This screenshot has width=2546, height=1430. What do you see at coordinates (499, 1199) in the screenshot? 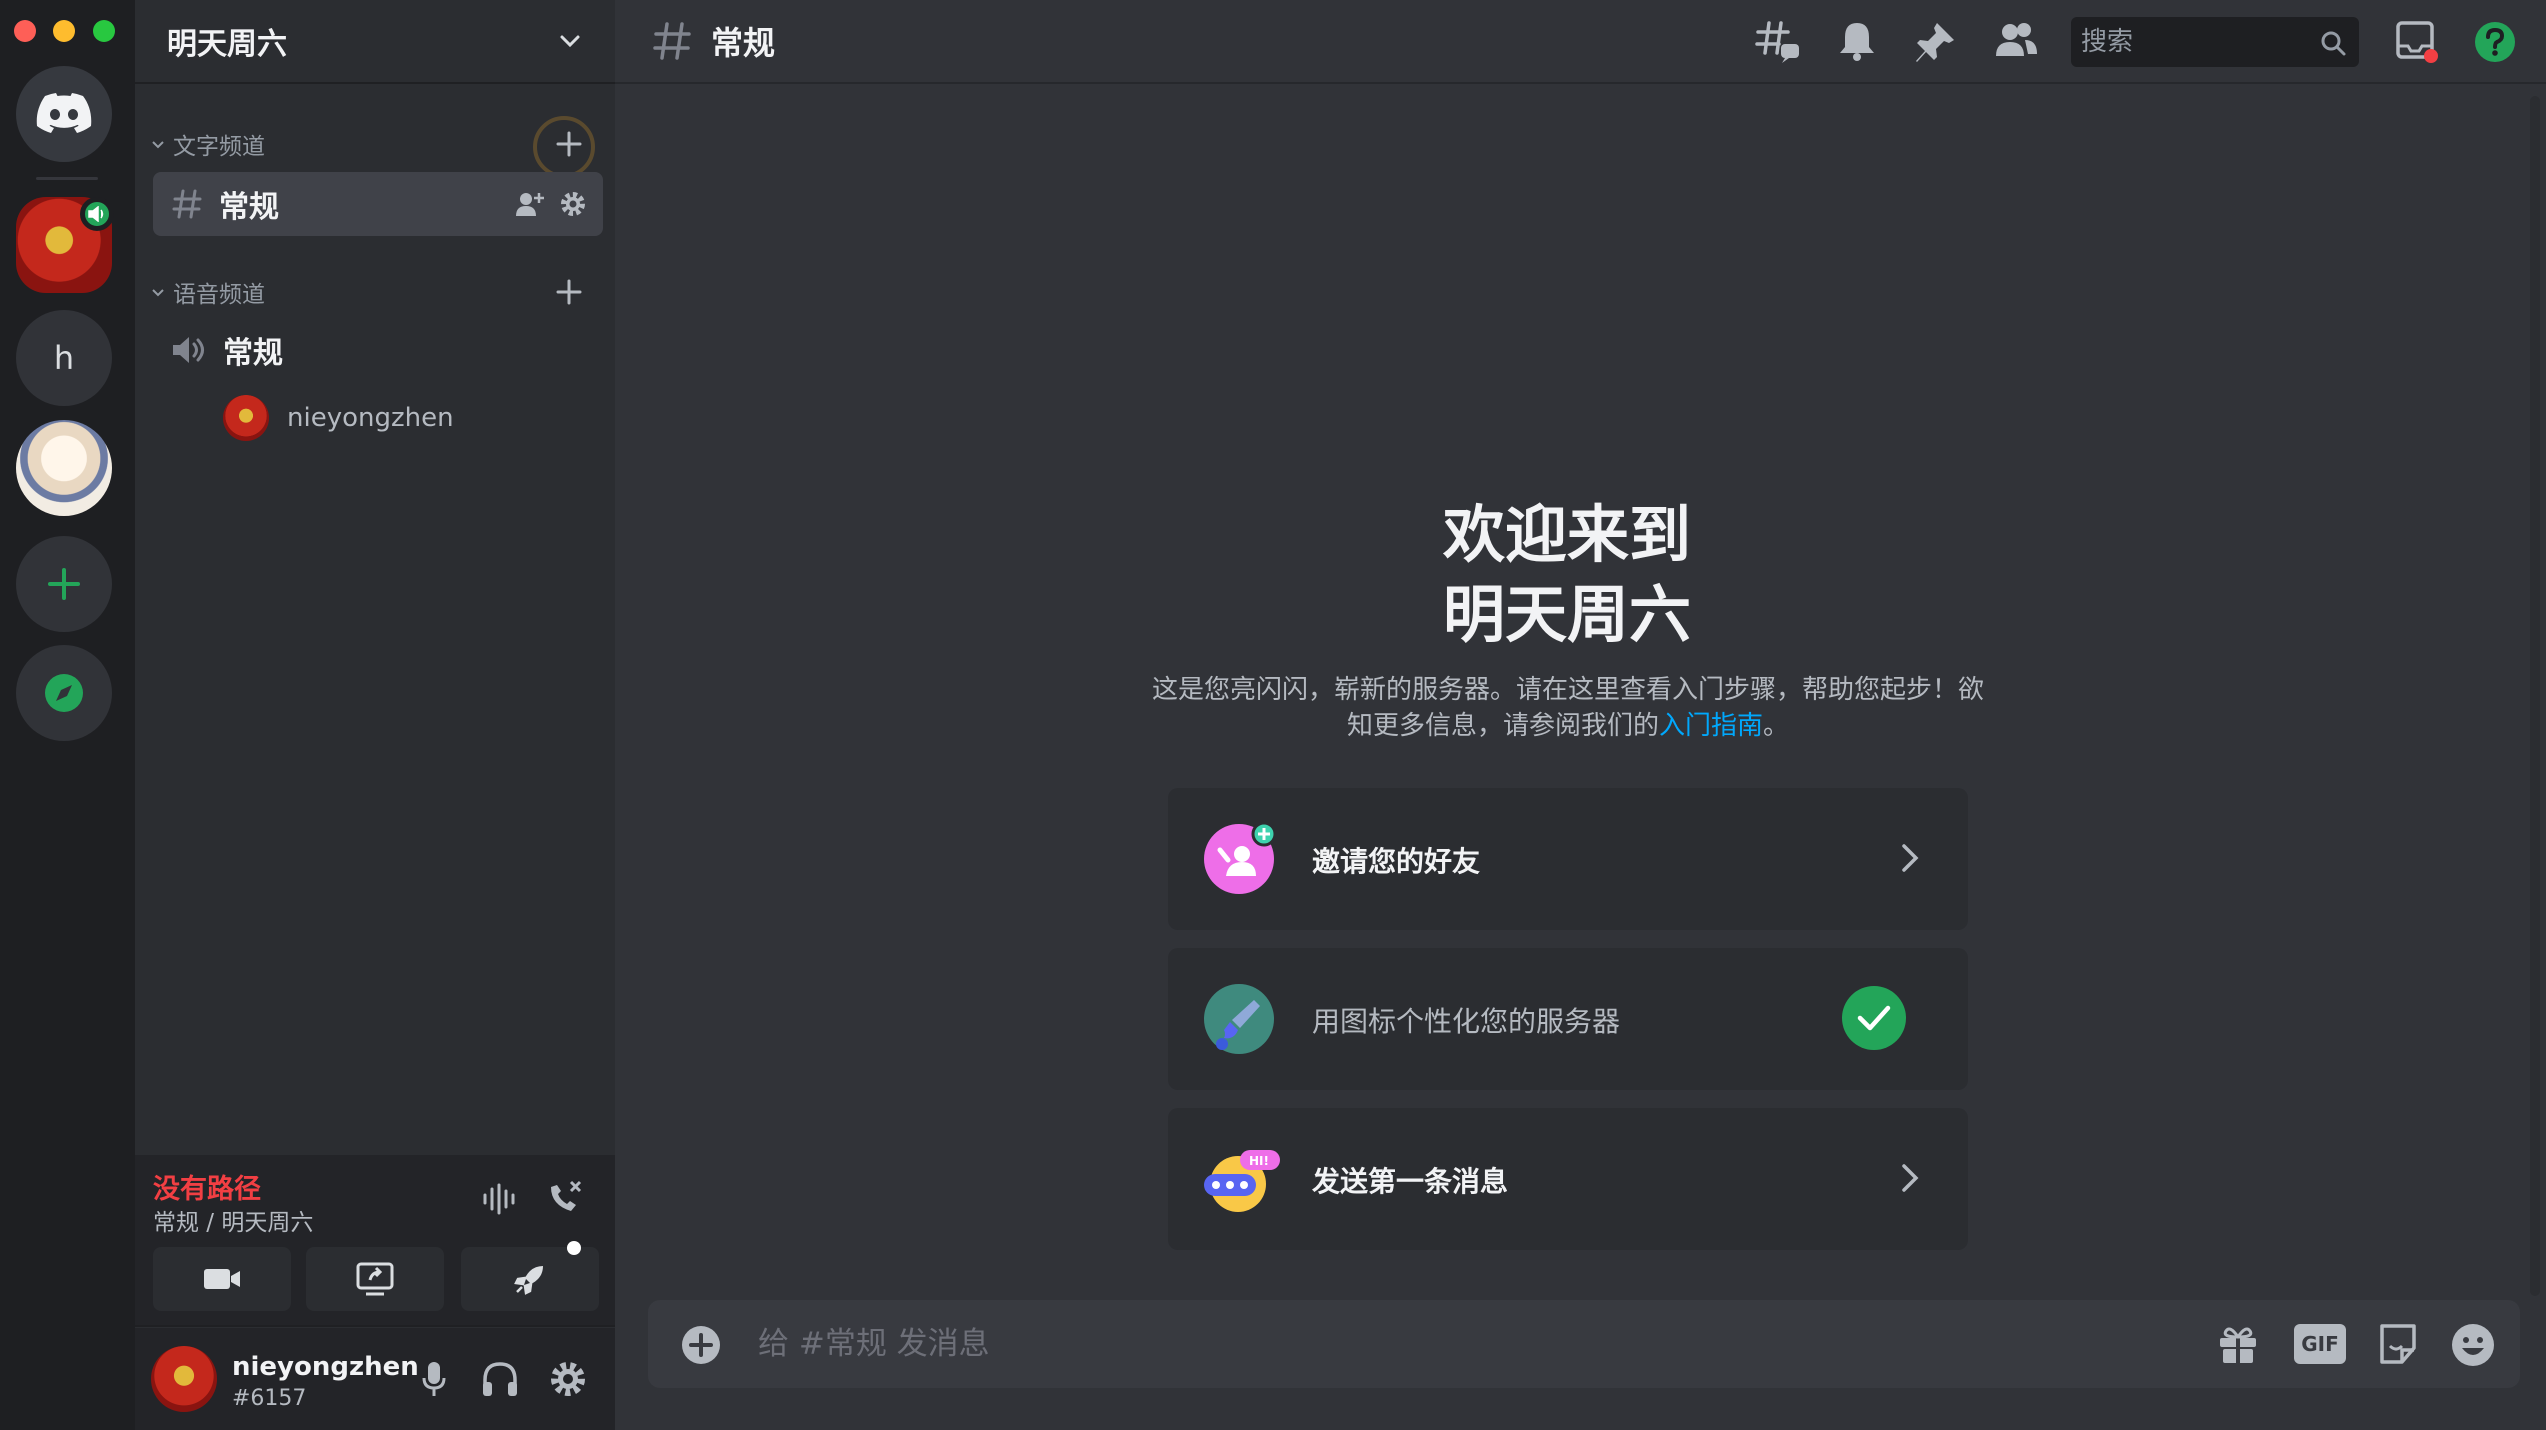
I see `noise-suppression-icon` at bounding box center [499, 1199].